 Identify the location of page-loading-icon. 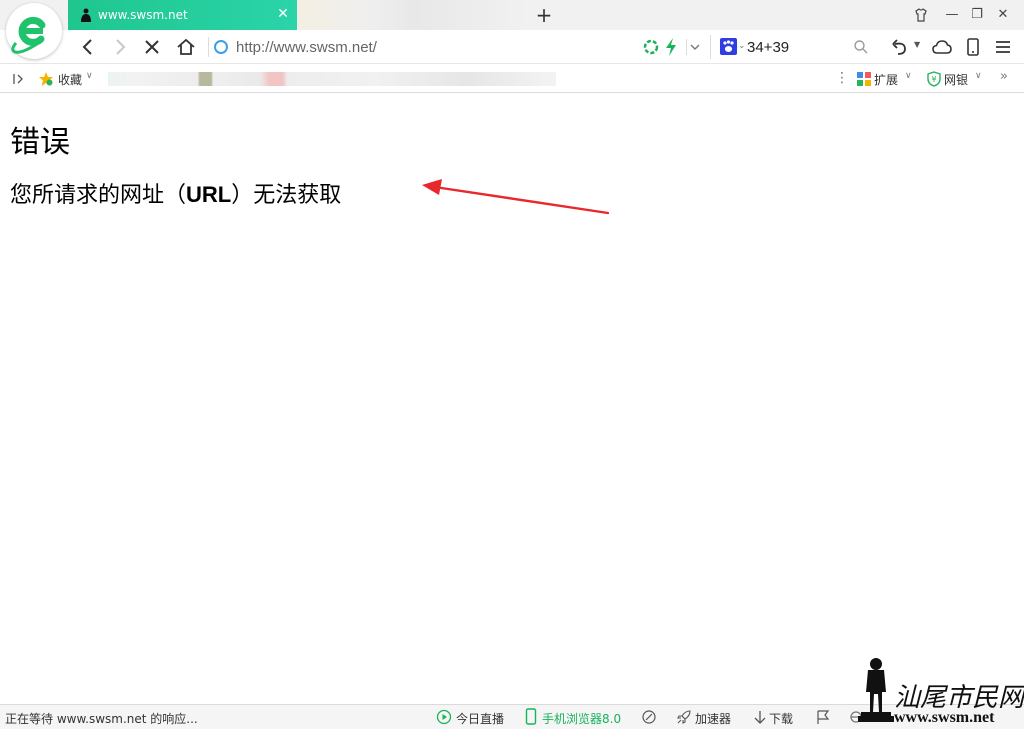
(221, 47).